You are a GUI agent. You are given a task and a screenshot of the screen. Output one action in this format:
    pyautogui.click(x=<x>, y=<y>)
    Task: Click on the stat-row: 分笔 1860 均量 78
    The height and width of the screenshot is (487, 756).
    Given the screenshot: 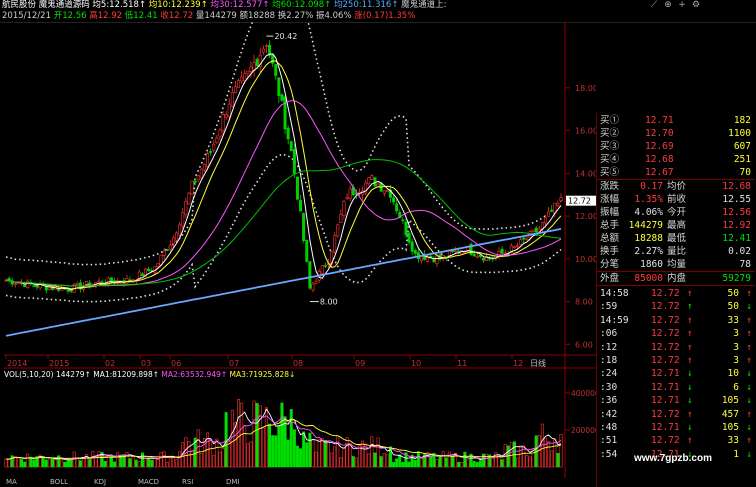 What is the action you would take?
    pyautogui.click(x=676, y=264)
    